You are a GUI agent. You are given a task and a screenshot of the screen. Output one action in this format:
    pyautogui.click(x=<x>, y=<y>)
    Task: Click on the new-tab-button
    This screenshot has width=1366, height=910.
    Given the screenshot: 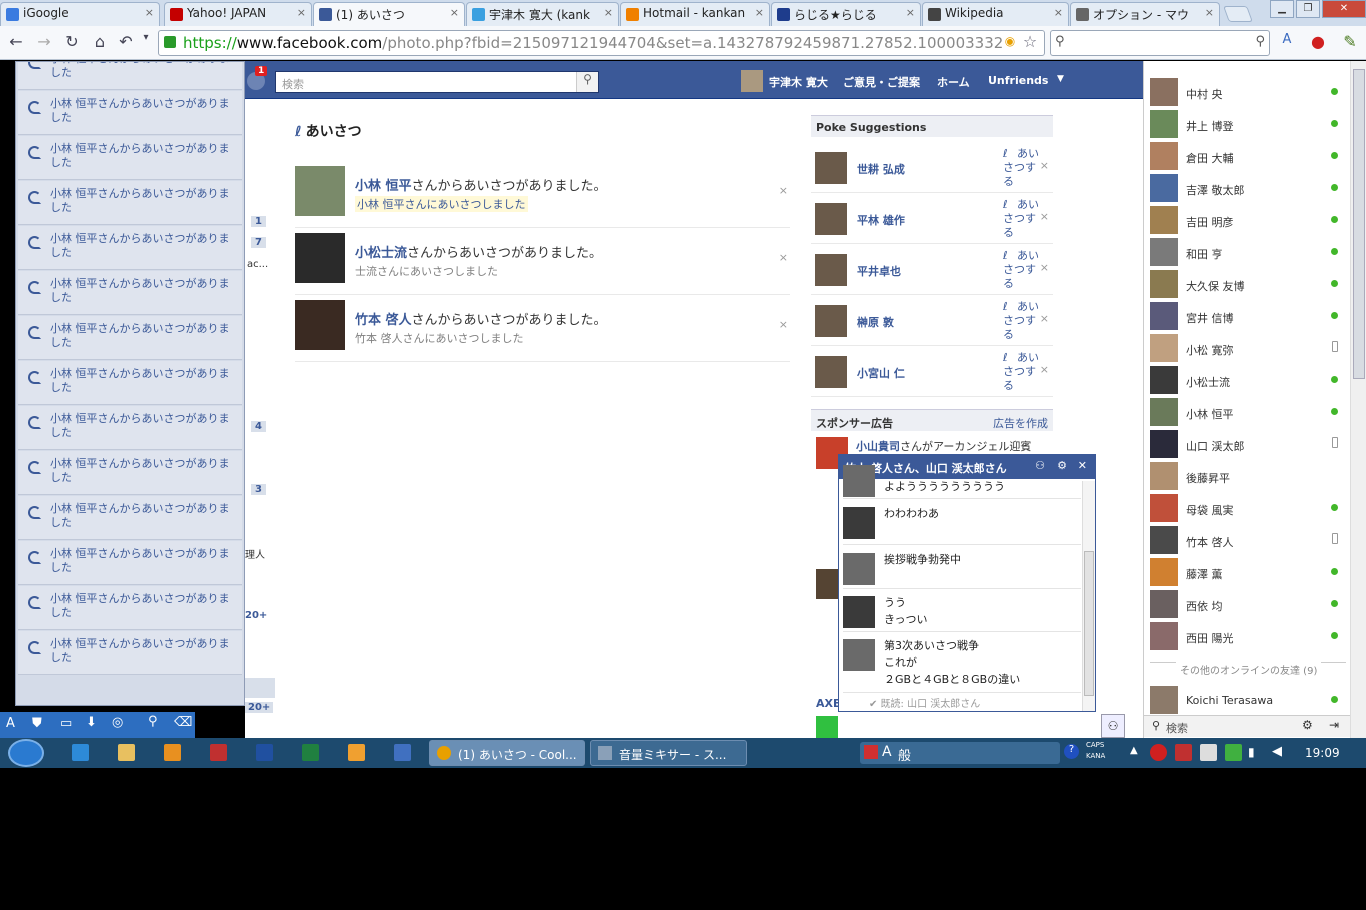 What is the action you would take?
    pyautogui.click(x=1238, y=14)
    